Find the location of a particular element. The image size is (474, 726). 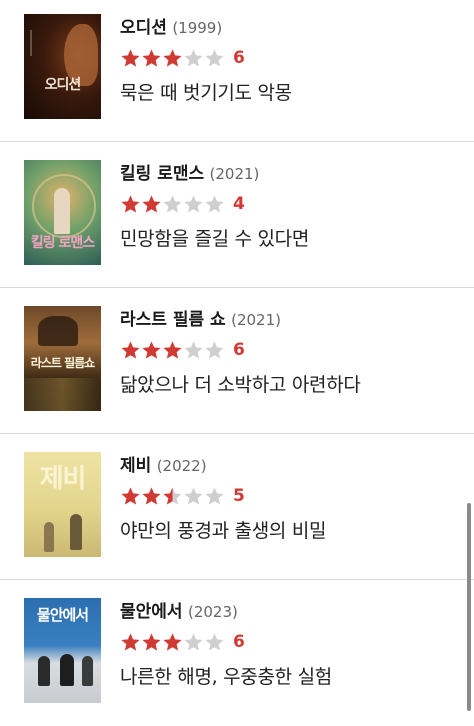

movie-info: 라스트 필름 쇼 (2021) 6 닮았으나 더 소박하고 아련하다 is located at coordinates (292, 352).